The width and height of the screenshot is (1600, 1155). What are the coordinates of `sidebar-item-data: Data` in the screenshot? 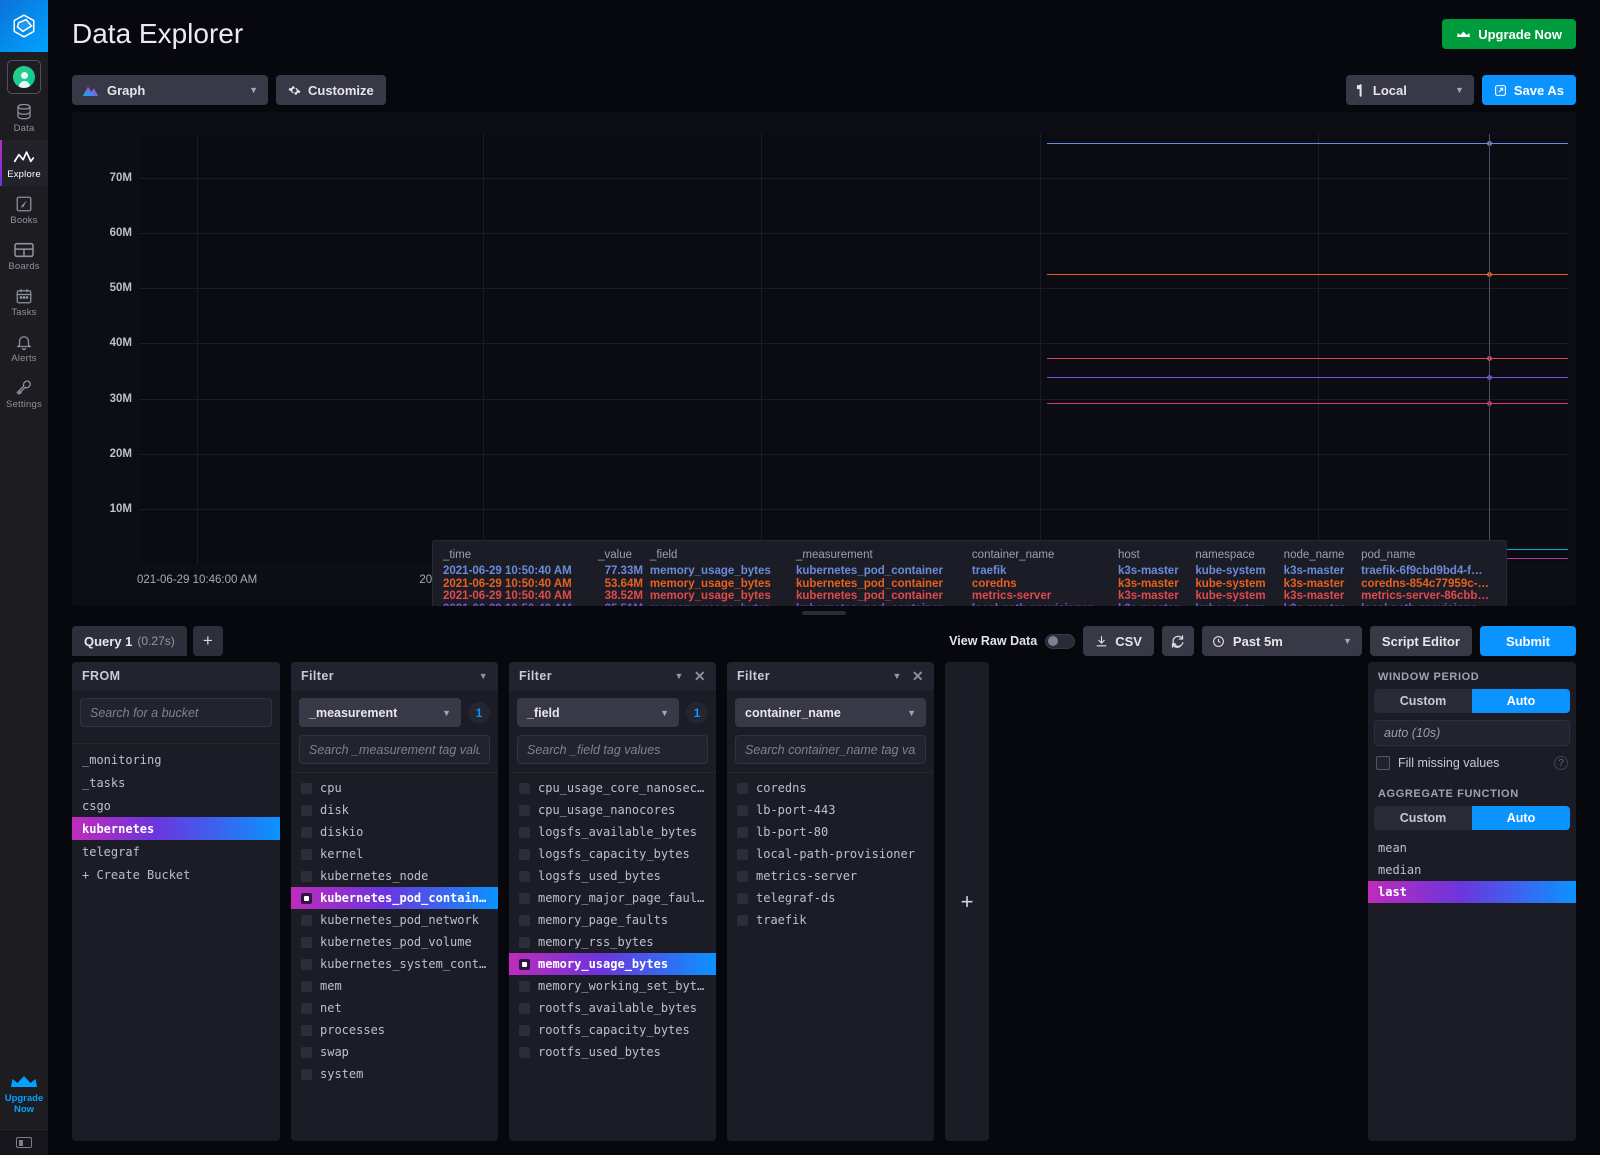 It's located at (24, 117).